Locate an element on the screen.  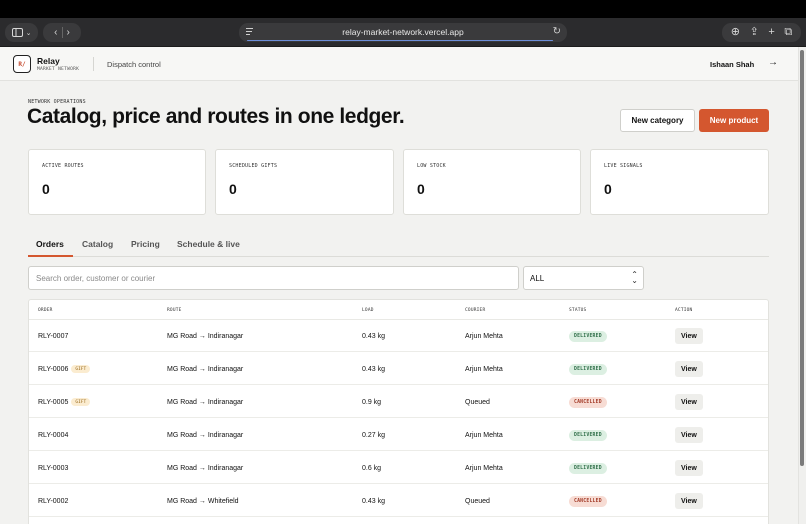
brand-logo: R/ is located at coordinates (22, 64).